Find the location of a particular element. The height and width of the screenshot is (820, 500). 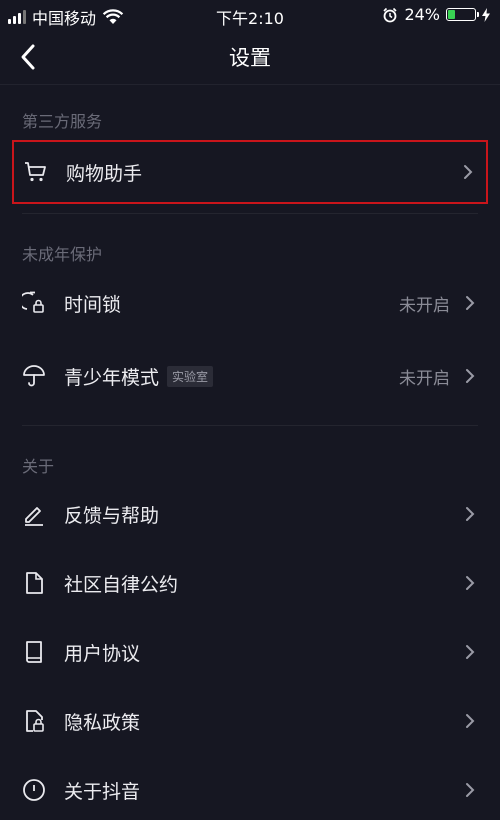

page-title: 设置 is located at coordinates (250, 58).